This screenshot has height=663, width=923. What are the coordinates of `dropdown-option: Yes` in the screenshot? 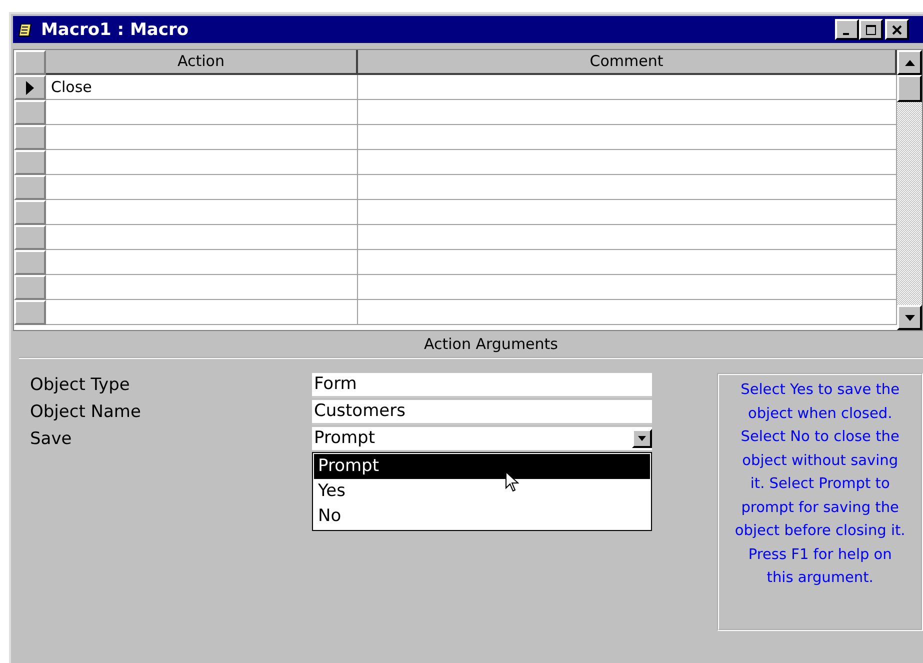 It's located at (482, 491).